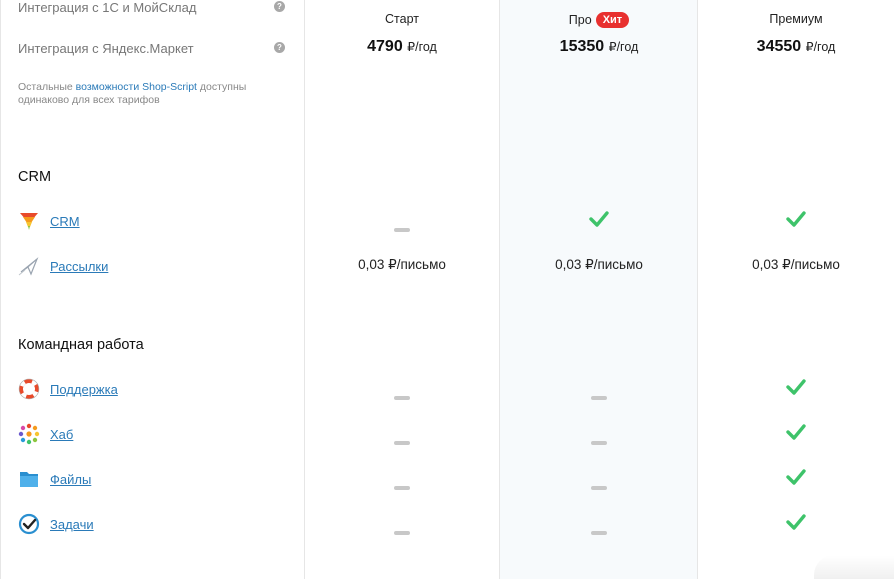  Describe the element at coordinates (796, 19) in the screenshot. I see `plan-premium-name: Премиум` at that location.